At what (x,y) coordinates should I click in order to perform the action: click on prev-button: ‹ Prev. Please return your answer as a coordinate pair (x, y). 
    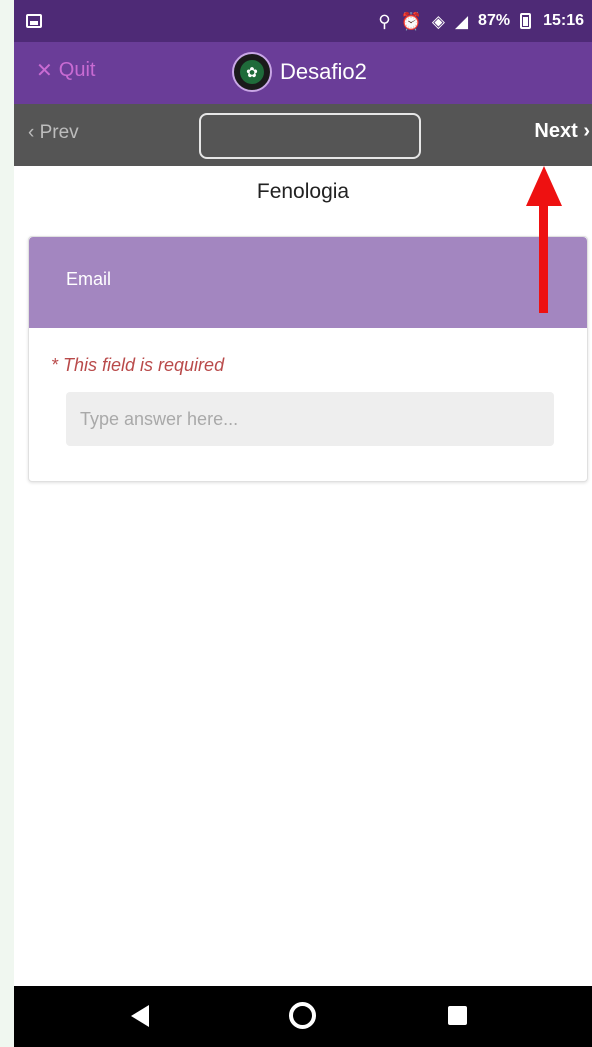
    Looking at the image, I should click on (53, 133).